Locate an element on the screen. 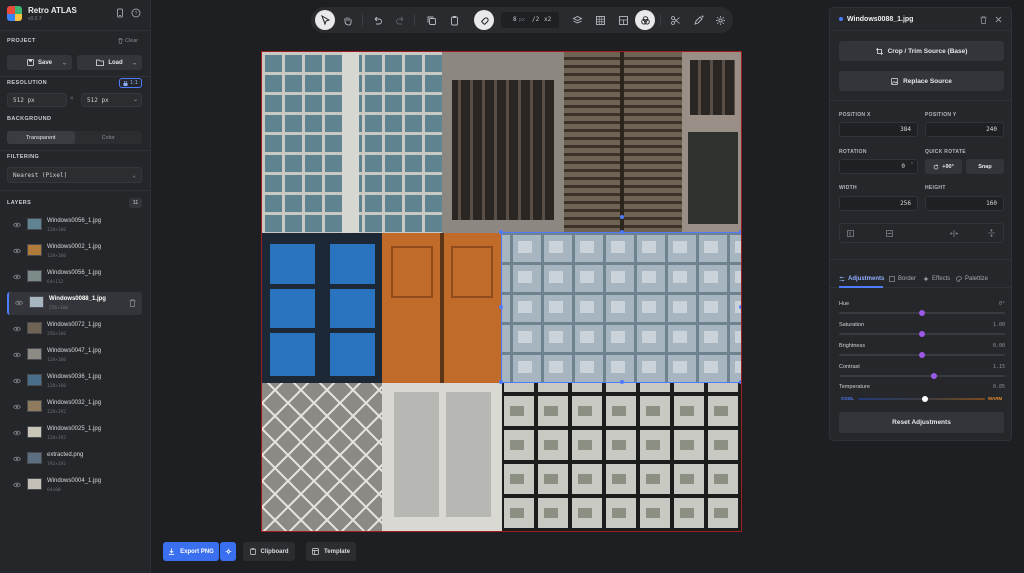 The width and height of the screenshot is (1024, 573). selection-box is located at coordinates (621, 307).